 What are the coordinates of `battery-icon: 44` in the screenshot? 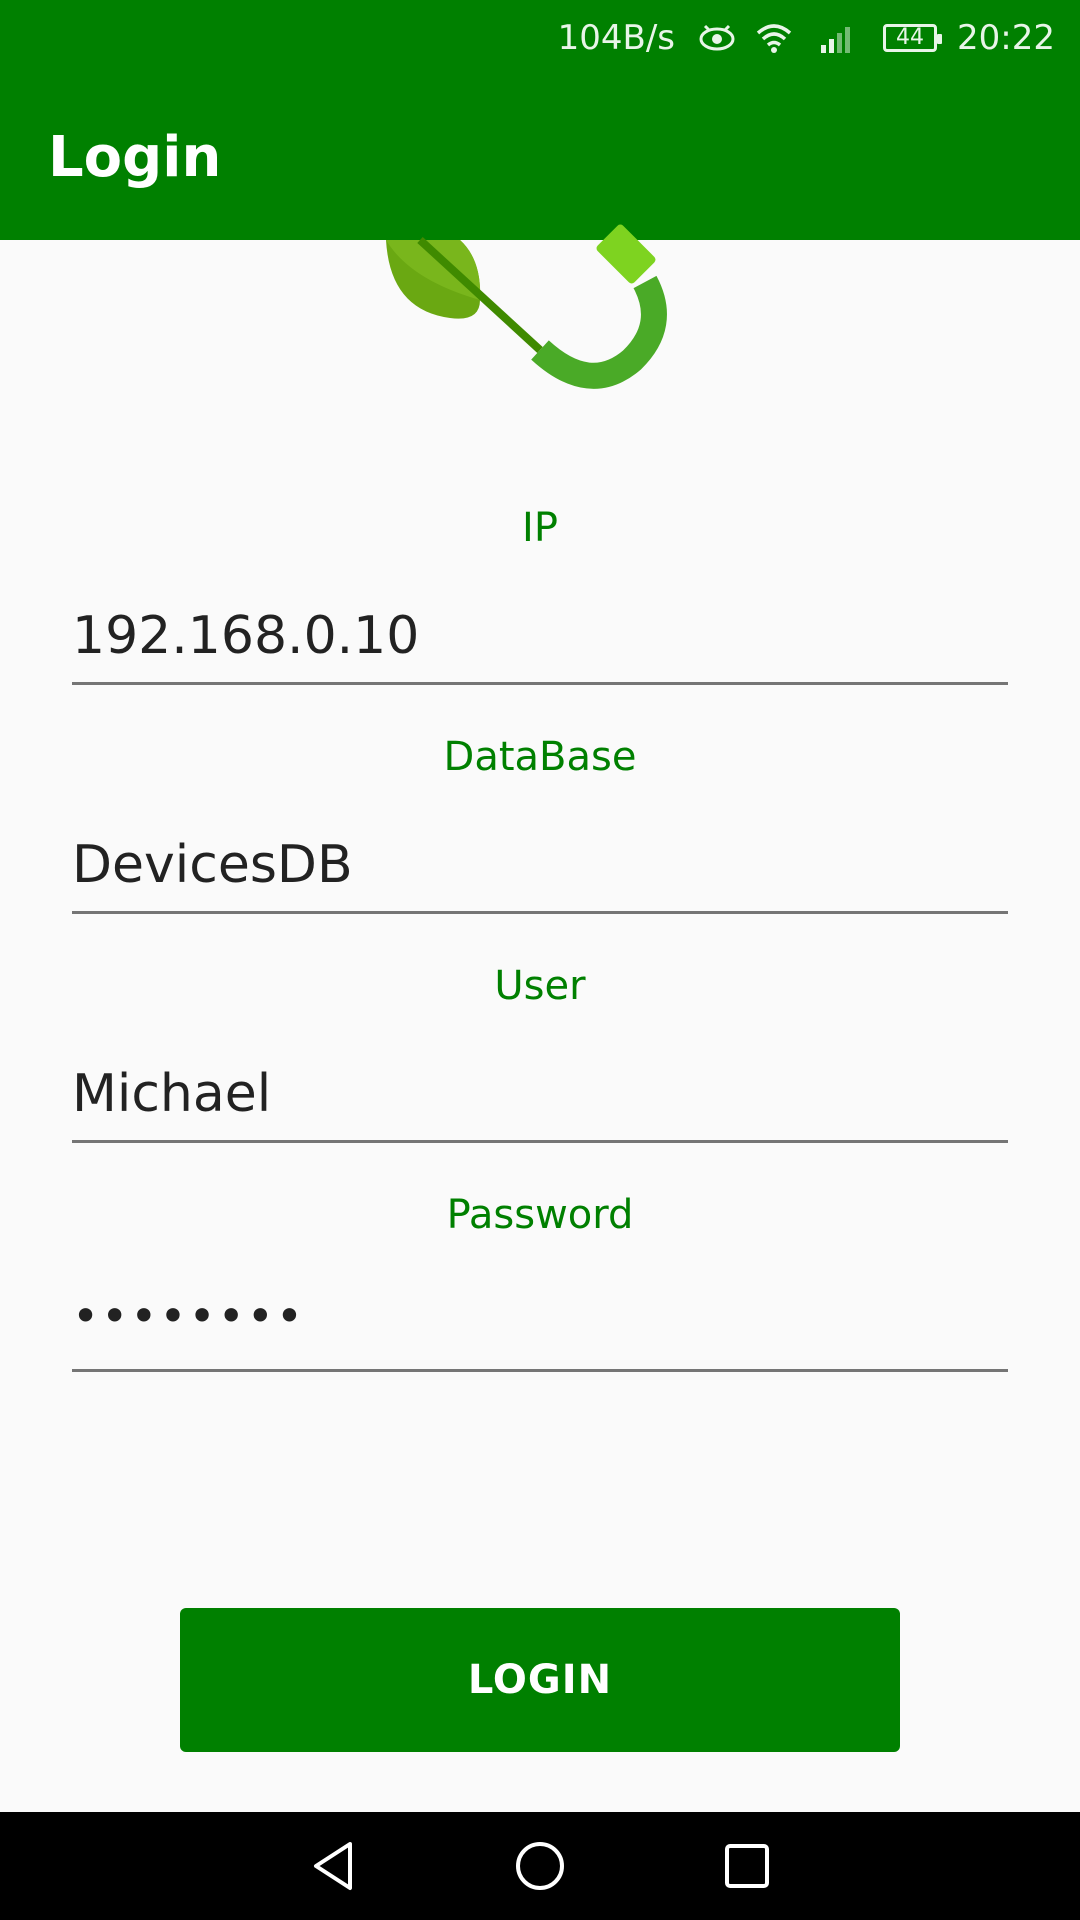 It's located at (913, 37).